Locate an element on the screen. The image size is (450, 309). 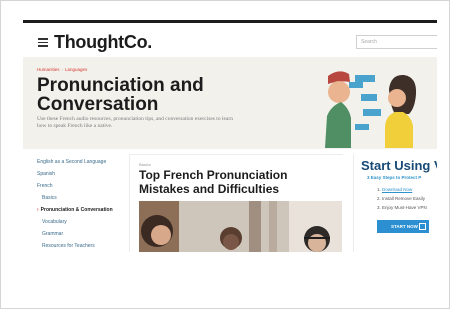
start-now-button: START NOW is located at coordinates (403, 226).